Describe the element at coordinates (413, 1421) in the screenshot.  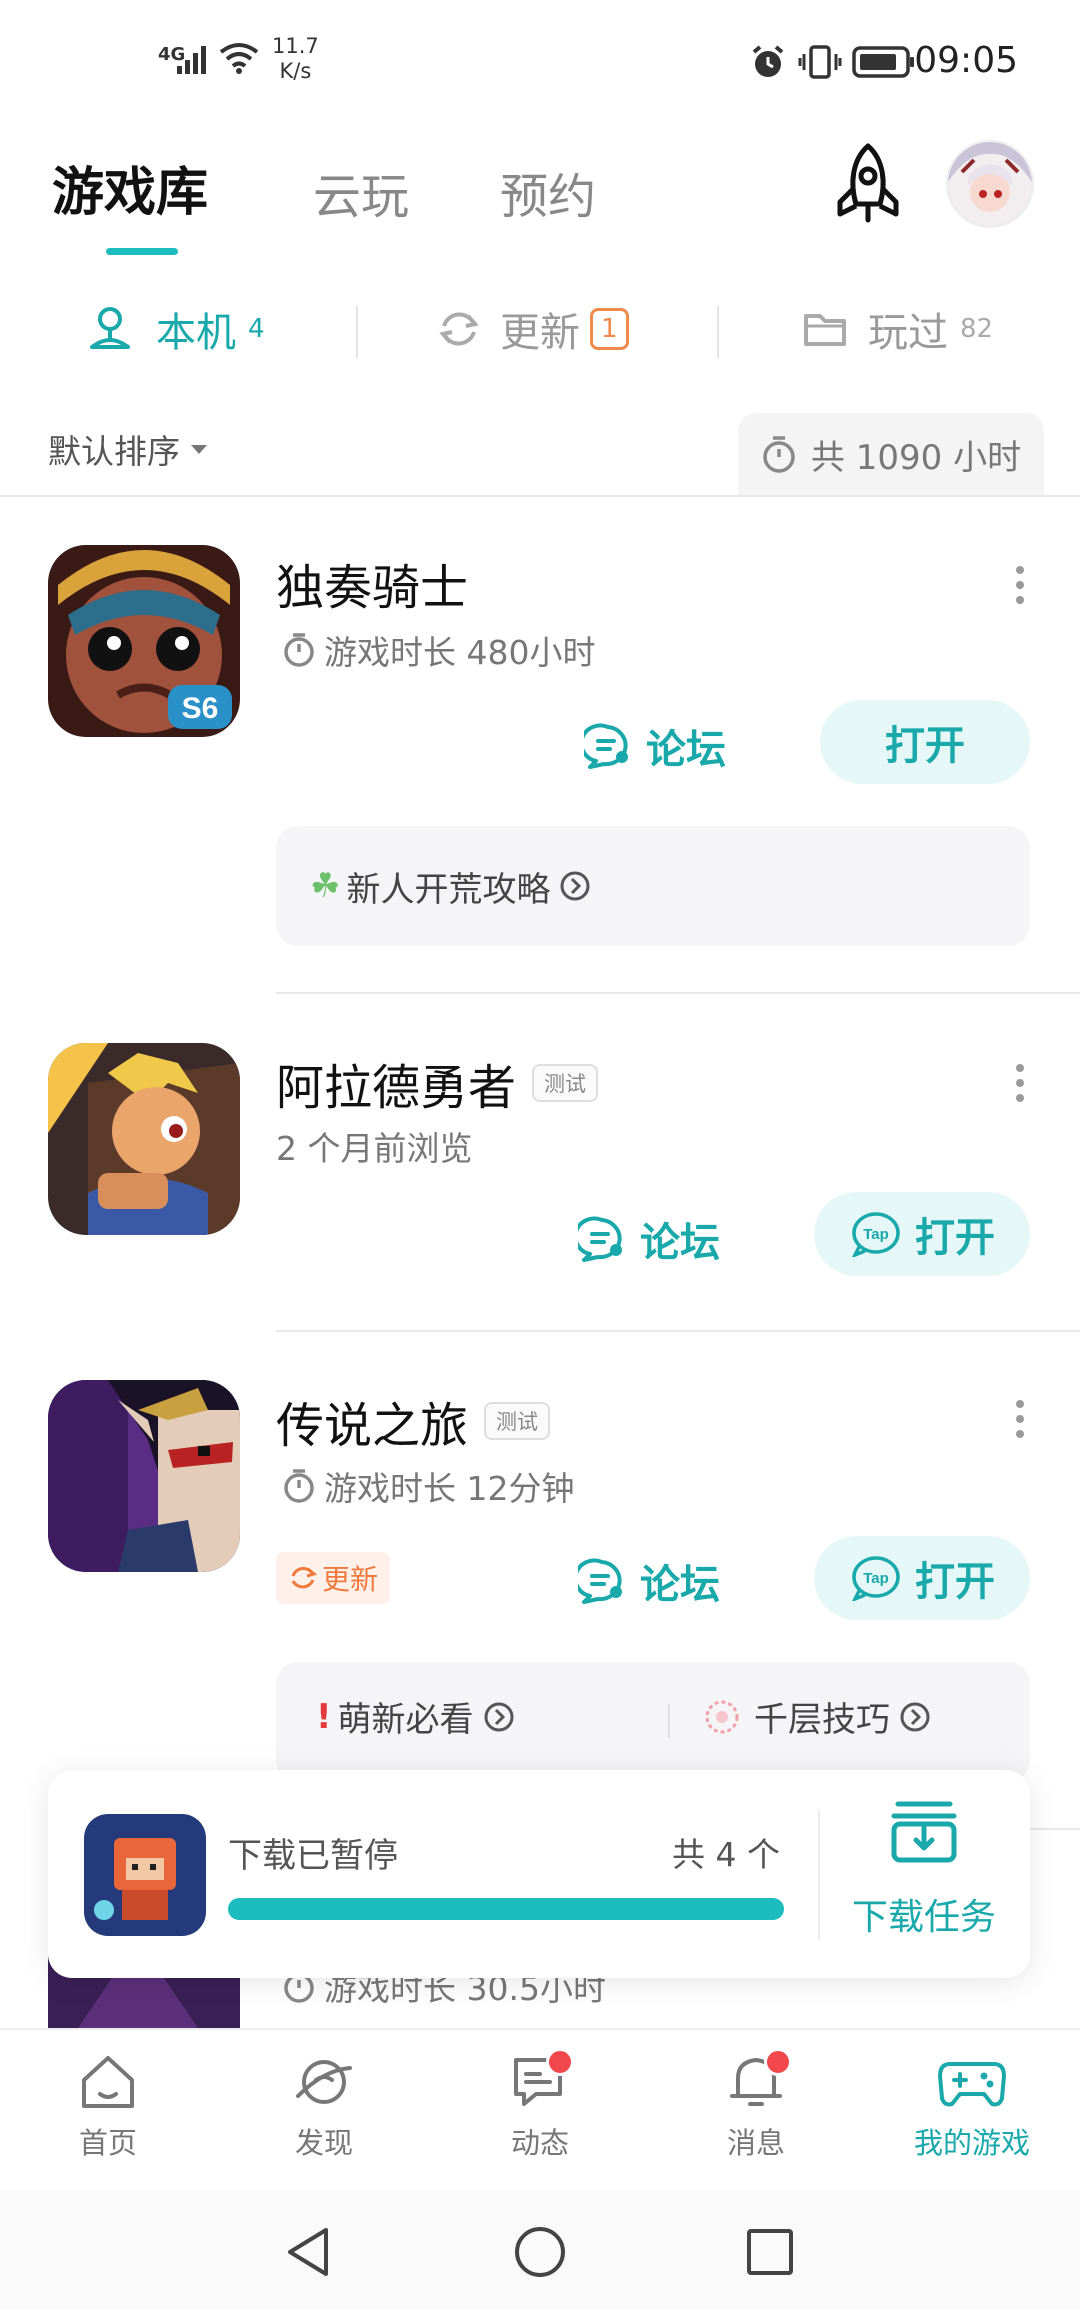
I see `game-title-row: 传说之旅 测试` at that location.